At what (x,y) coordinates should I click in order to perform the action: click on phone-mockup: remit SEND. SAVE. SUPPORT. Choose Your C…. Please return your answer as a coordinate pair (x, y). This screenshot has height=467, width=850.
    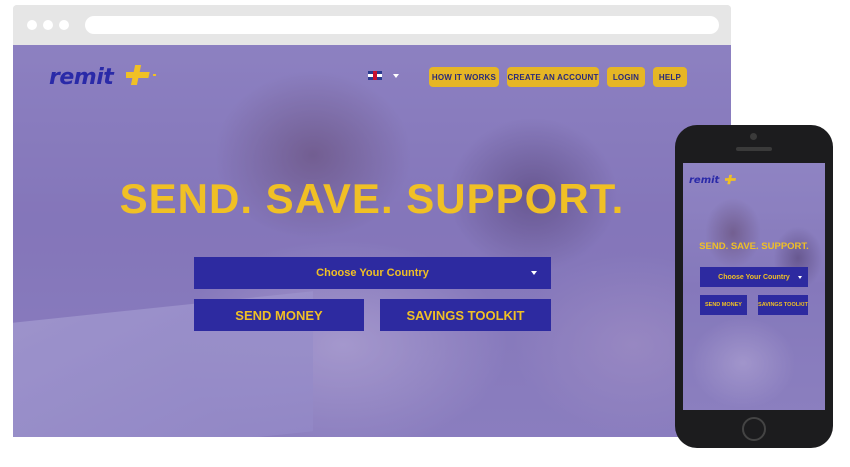
    Looking at the image, I should click on (754, 286).